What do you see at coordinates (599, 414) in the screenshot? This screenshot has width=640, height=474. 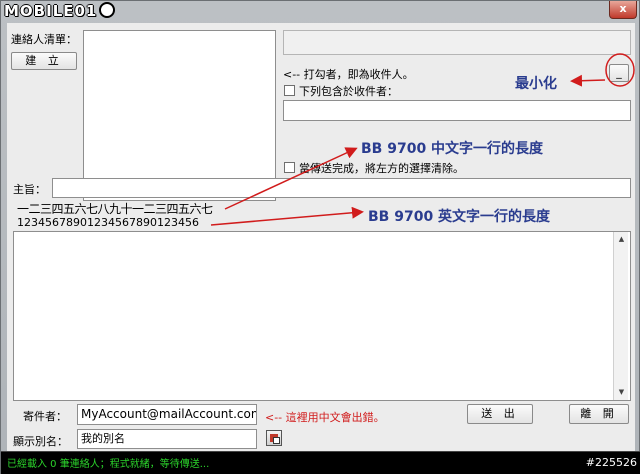 I see `leave-button: 離 開` at bounding box center [599, 414].